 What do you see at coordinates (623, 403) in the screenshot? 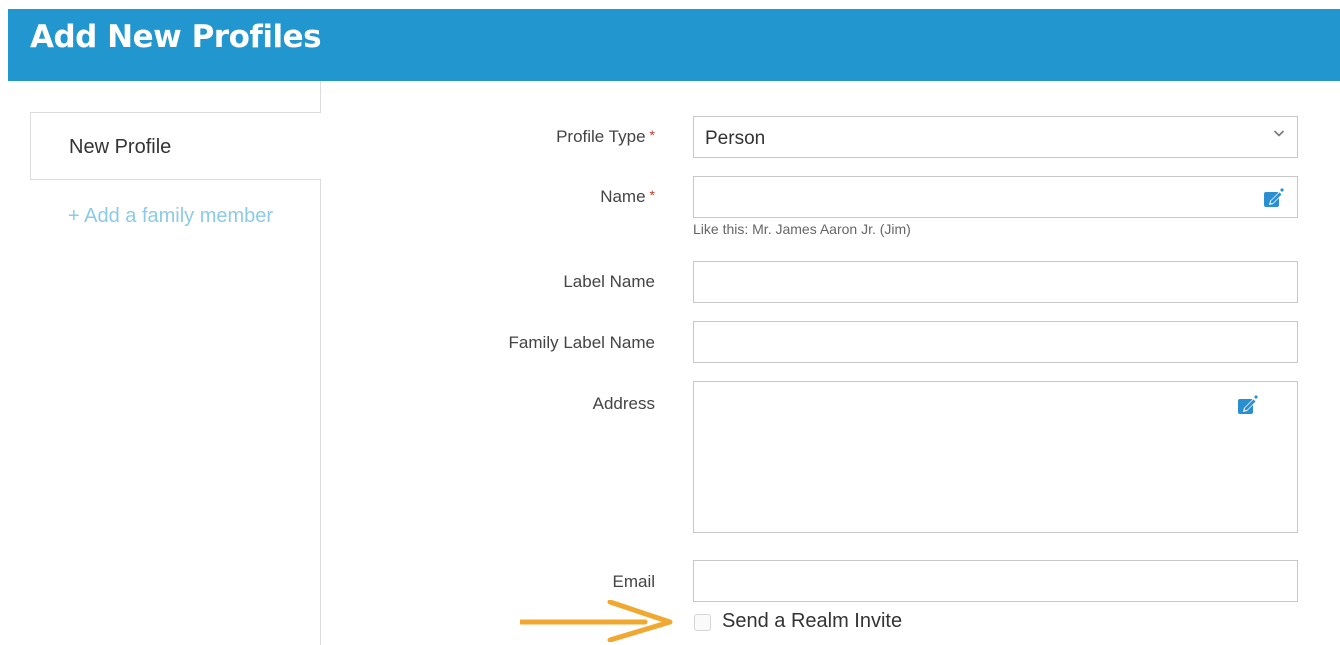
I see `address-label: Address` at bounding box center [623, 403].